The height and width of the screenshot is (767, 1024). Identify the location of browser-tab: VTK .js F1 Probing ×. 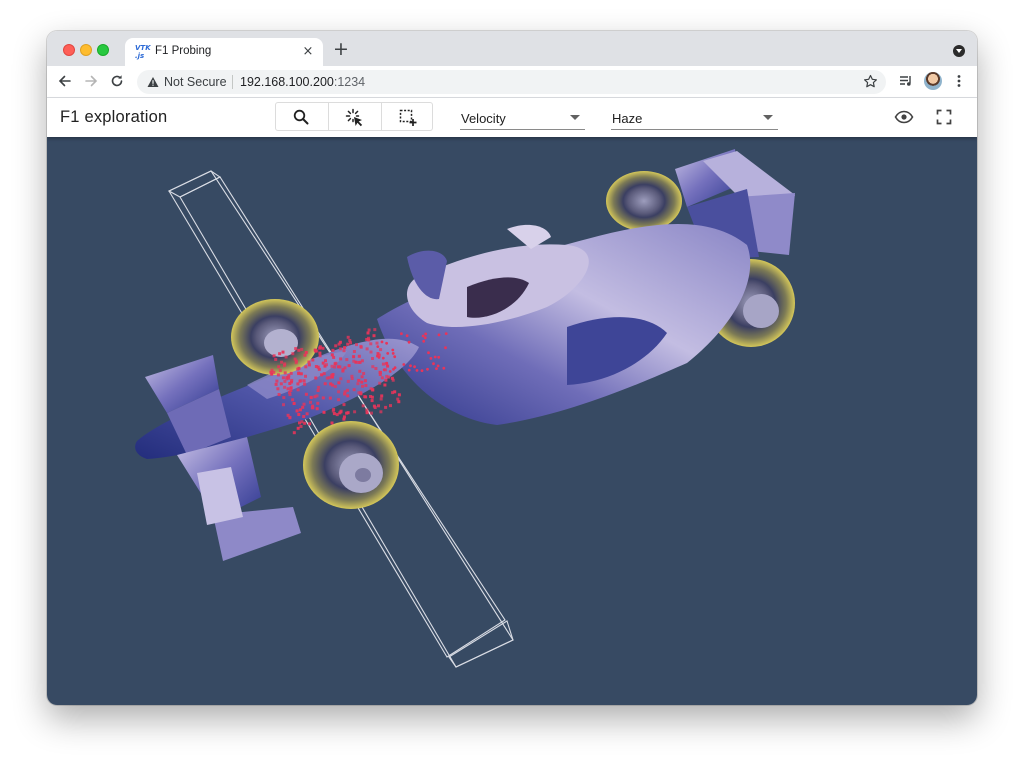
(224, 52).